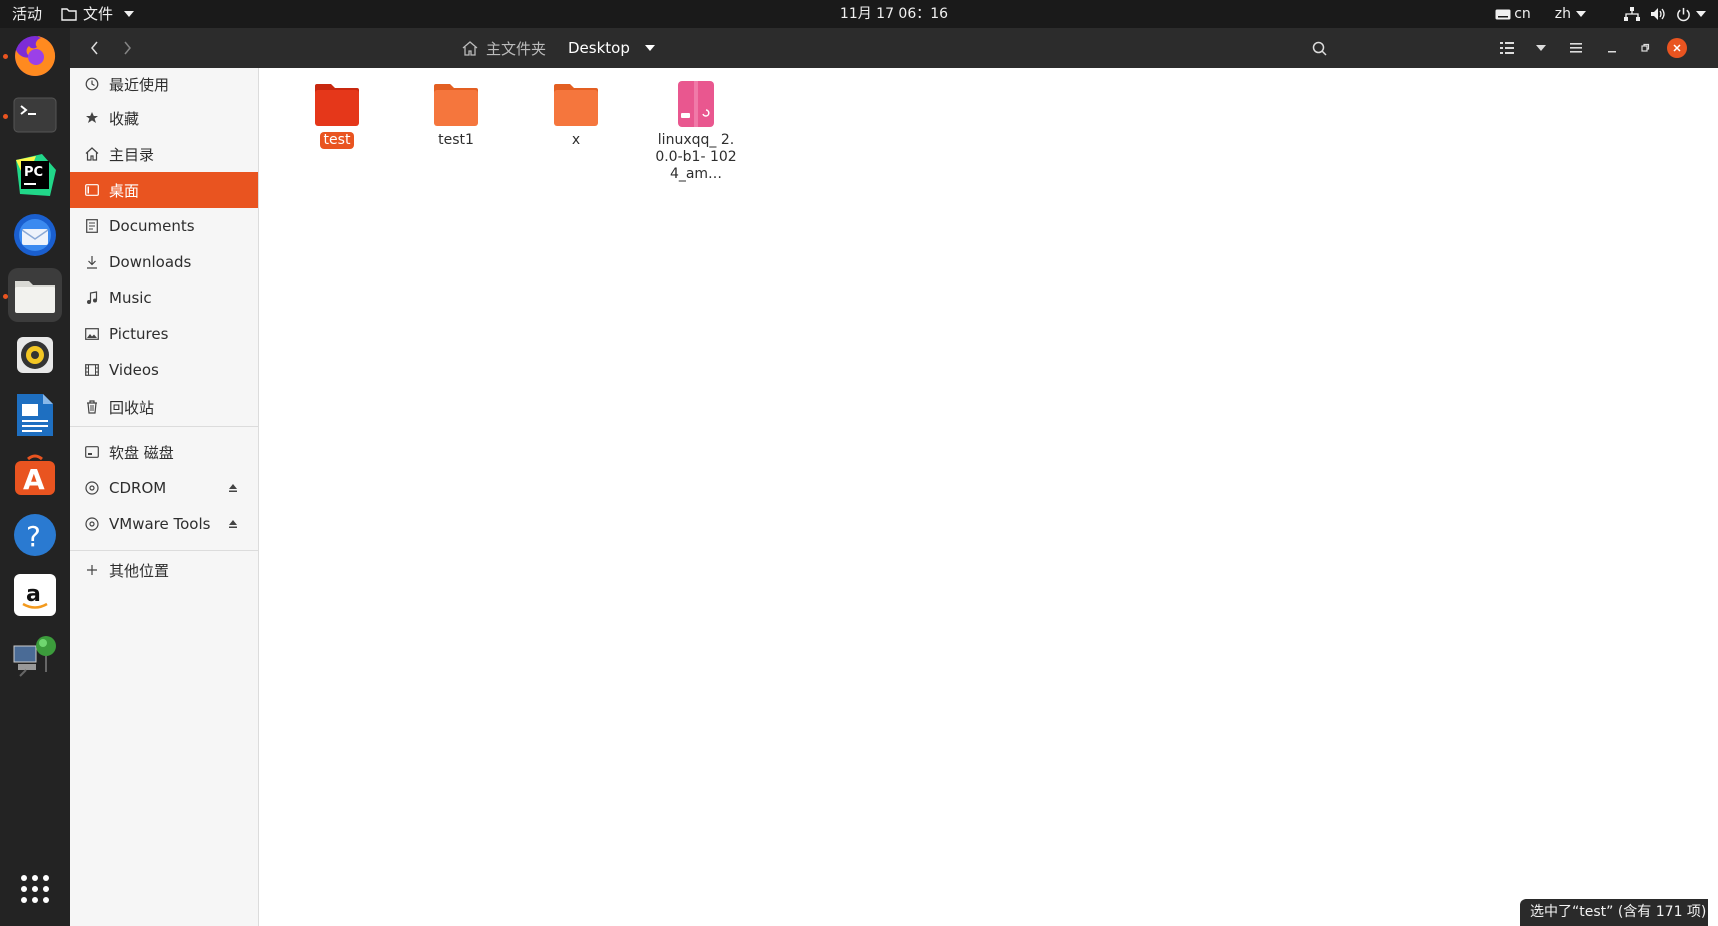 This screenshot has height=926, width=1718. I want to click on keyboard-indicator: cn, so click(1513, 14).